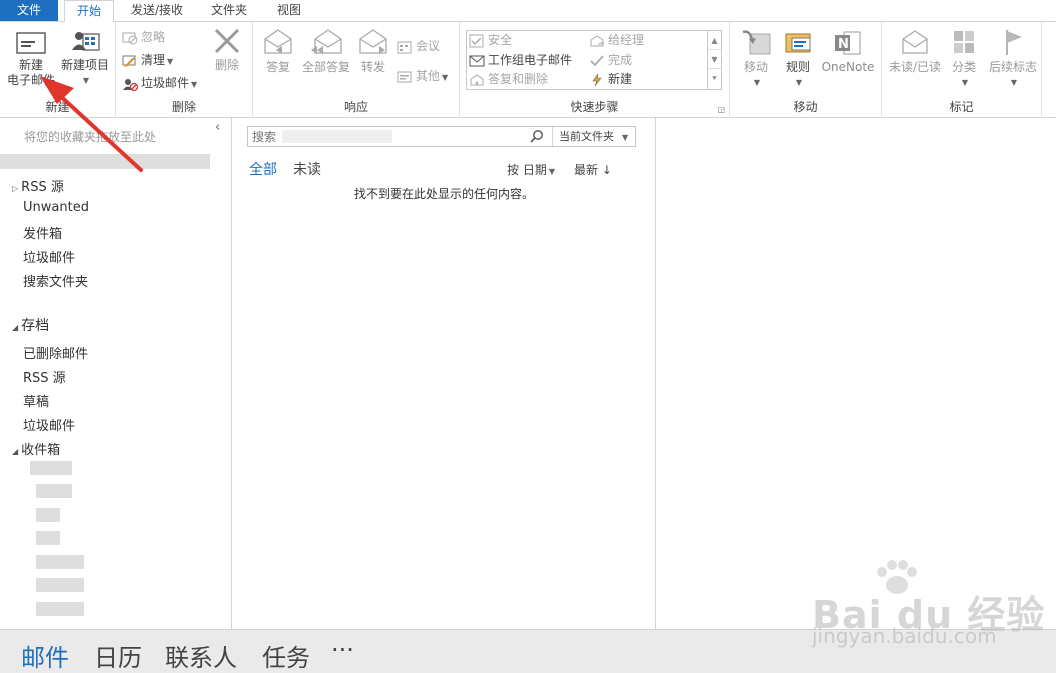 The image size is (1056, 673). Describe the element at coordinates (508, 79) in the screenshot. I see `quick-step-reply-delete: 答复和删除` at that location.